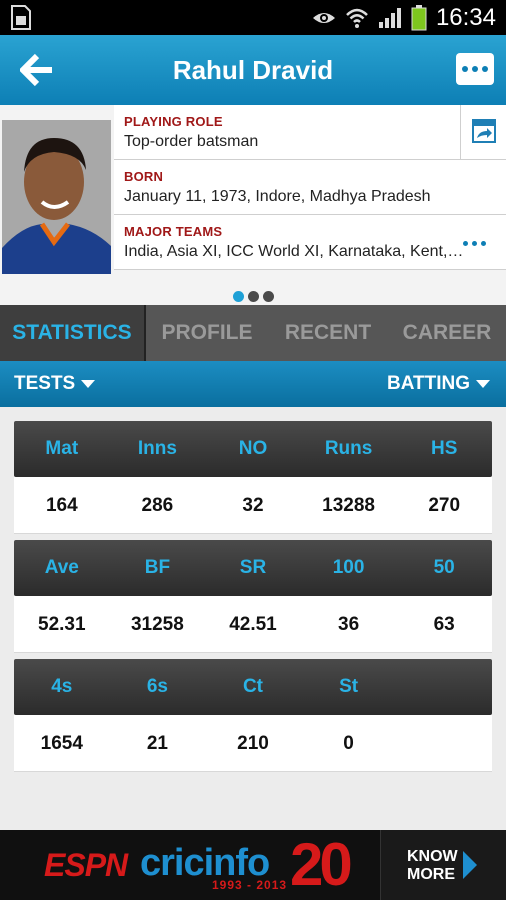 The height and width of the screenshot is (900, 506). I want to click on stats-header-cell: SR, so click(253, 567).